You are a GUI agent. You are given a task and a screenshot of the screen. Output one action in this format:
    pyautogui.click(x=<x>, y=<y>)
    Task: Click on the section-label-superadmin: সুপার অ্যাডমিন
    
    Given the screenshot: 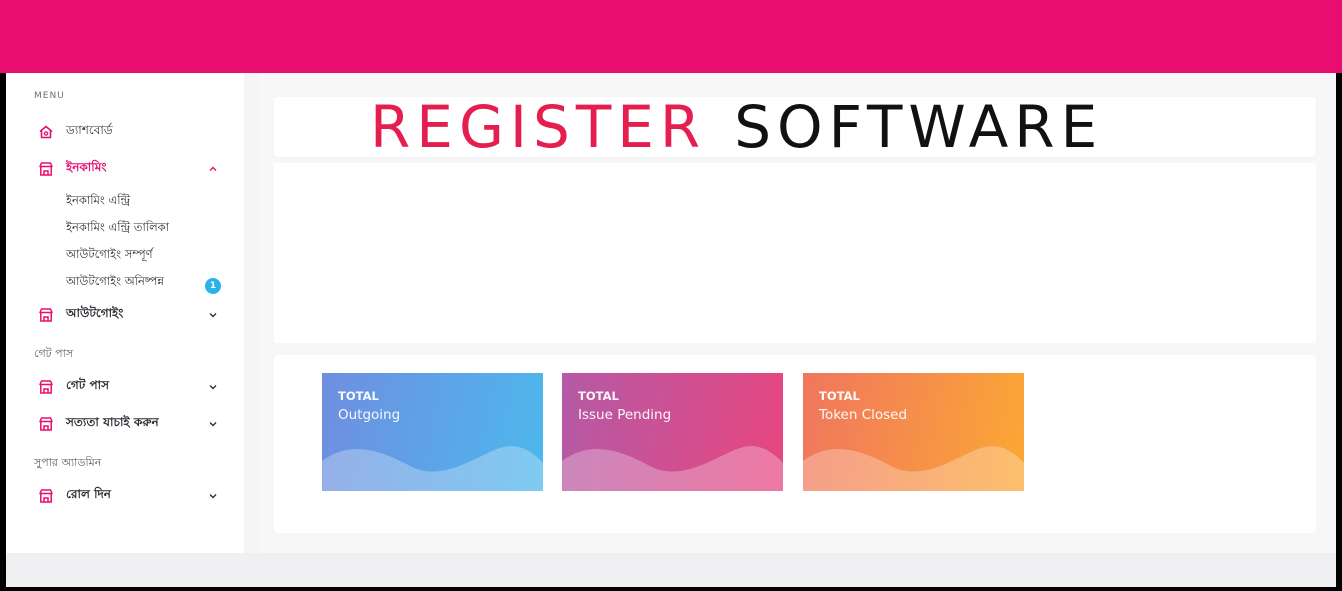 What is the action you would take?
    pyautogui.click(x=68, y=462)
    